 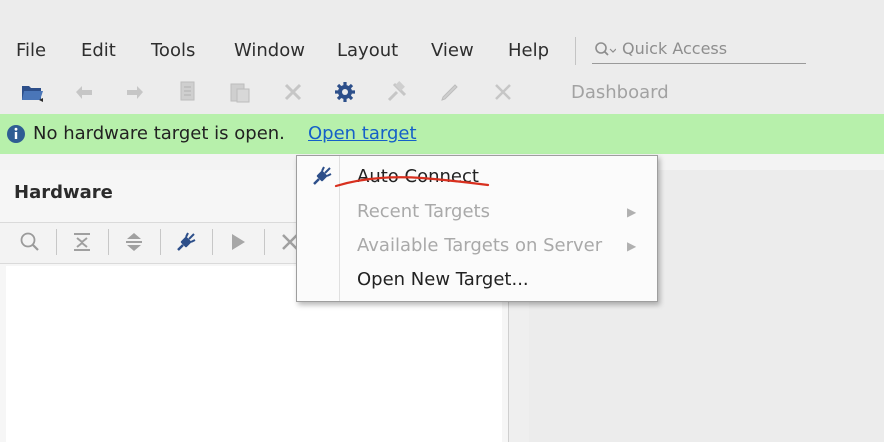 I want to click on menu-window: Window, so click(x=269, y=50).